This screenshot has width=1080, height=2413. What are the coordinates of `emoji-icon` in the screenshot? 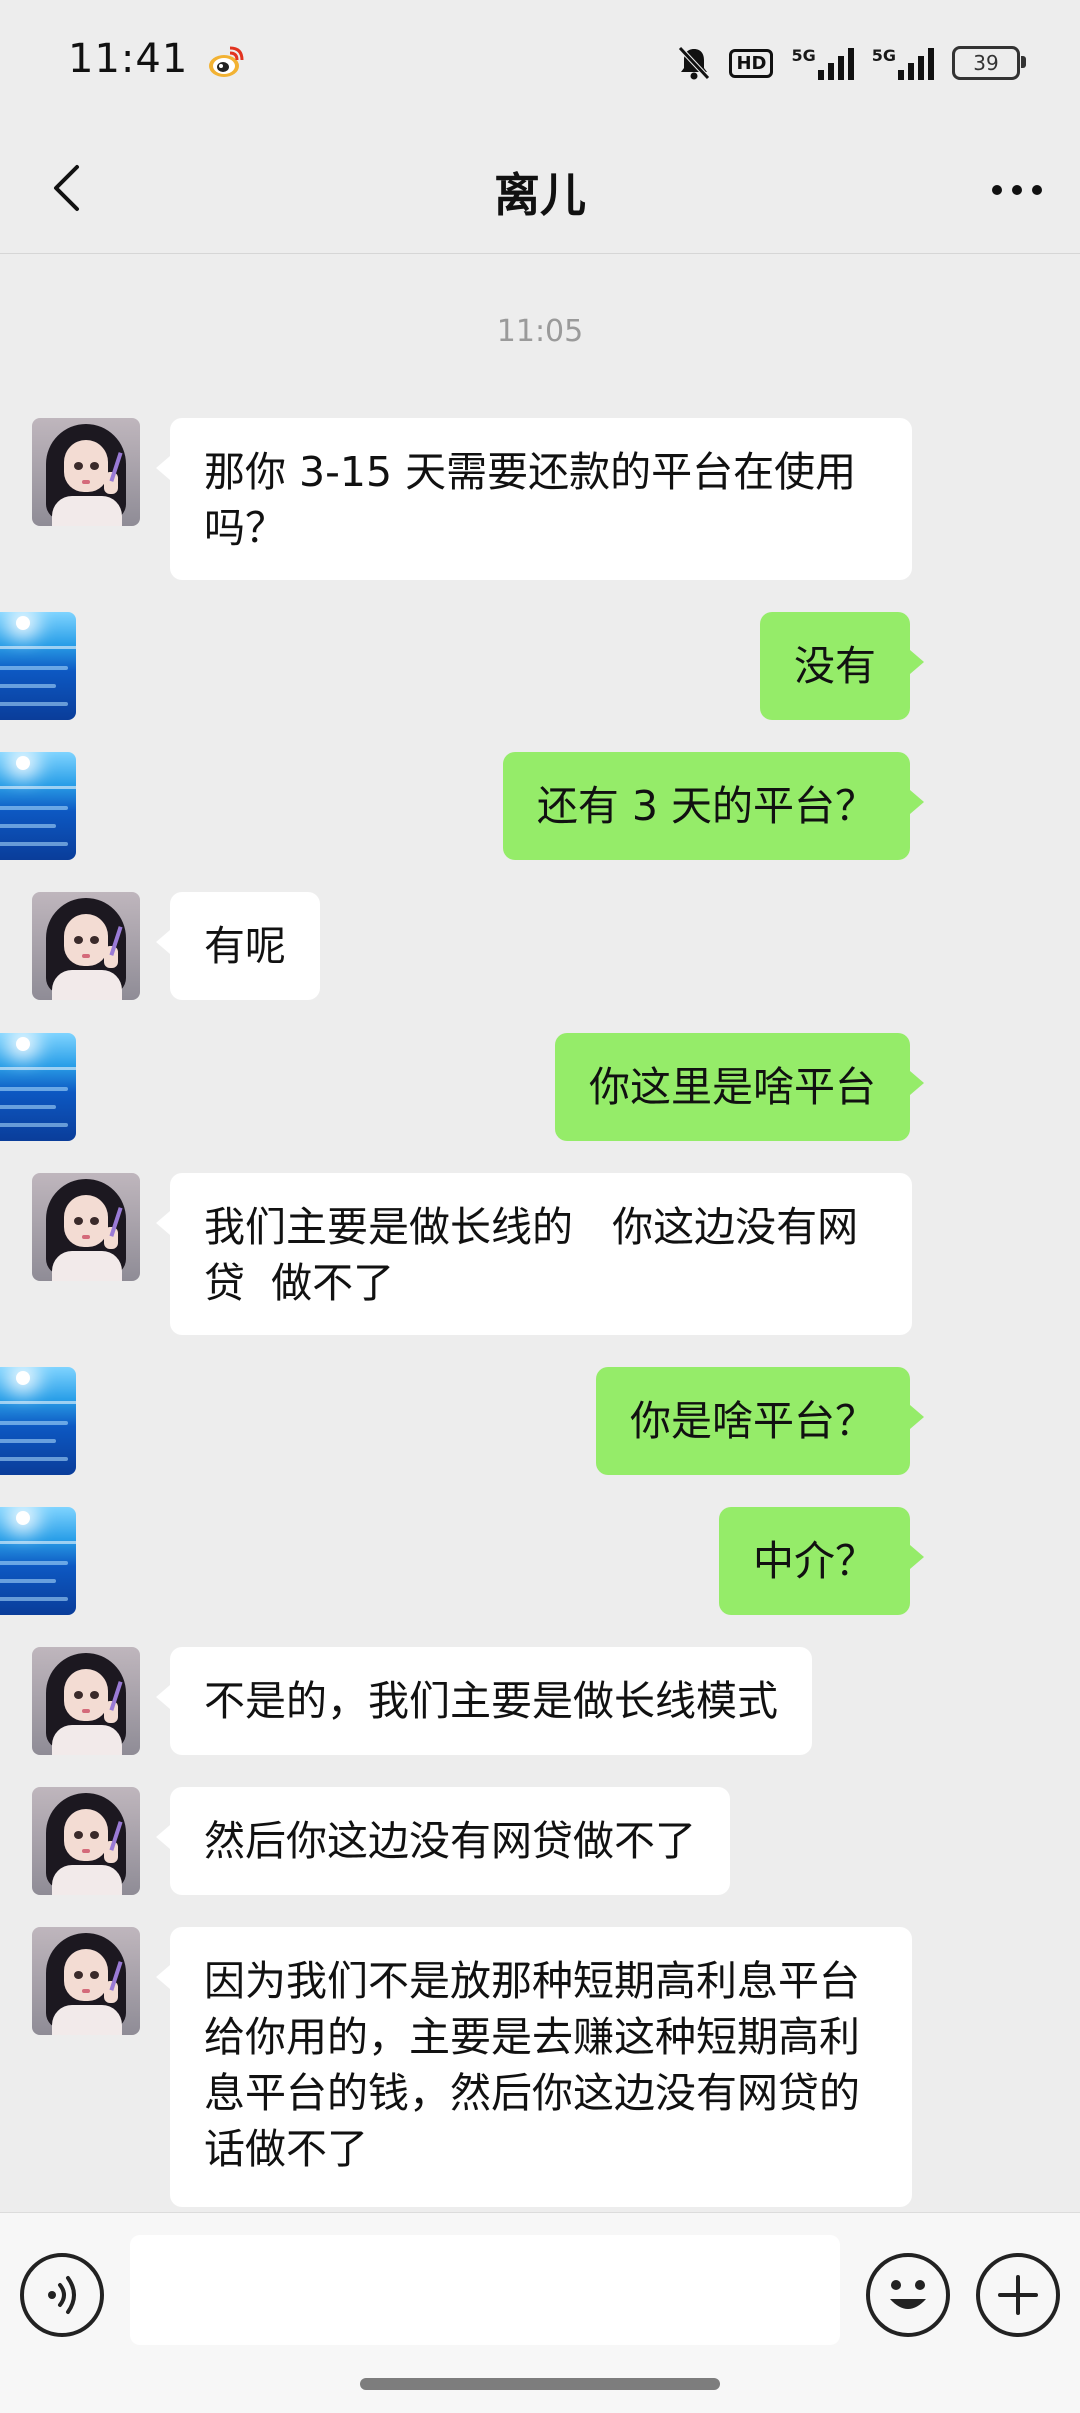 It's located at (908, 2294).